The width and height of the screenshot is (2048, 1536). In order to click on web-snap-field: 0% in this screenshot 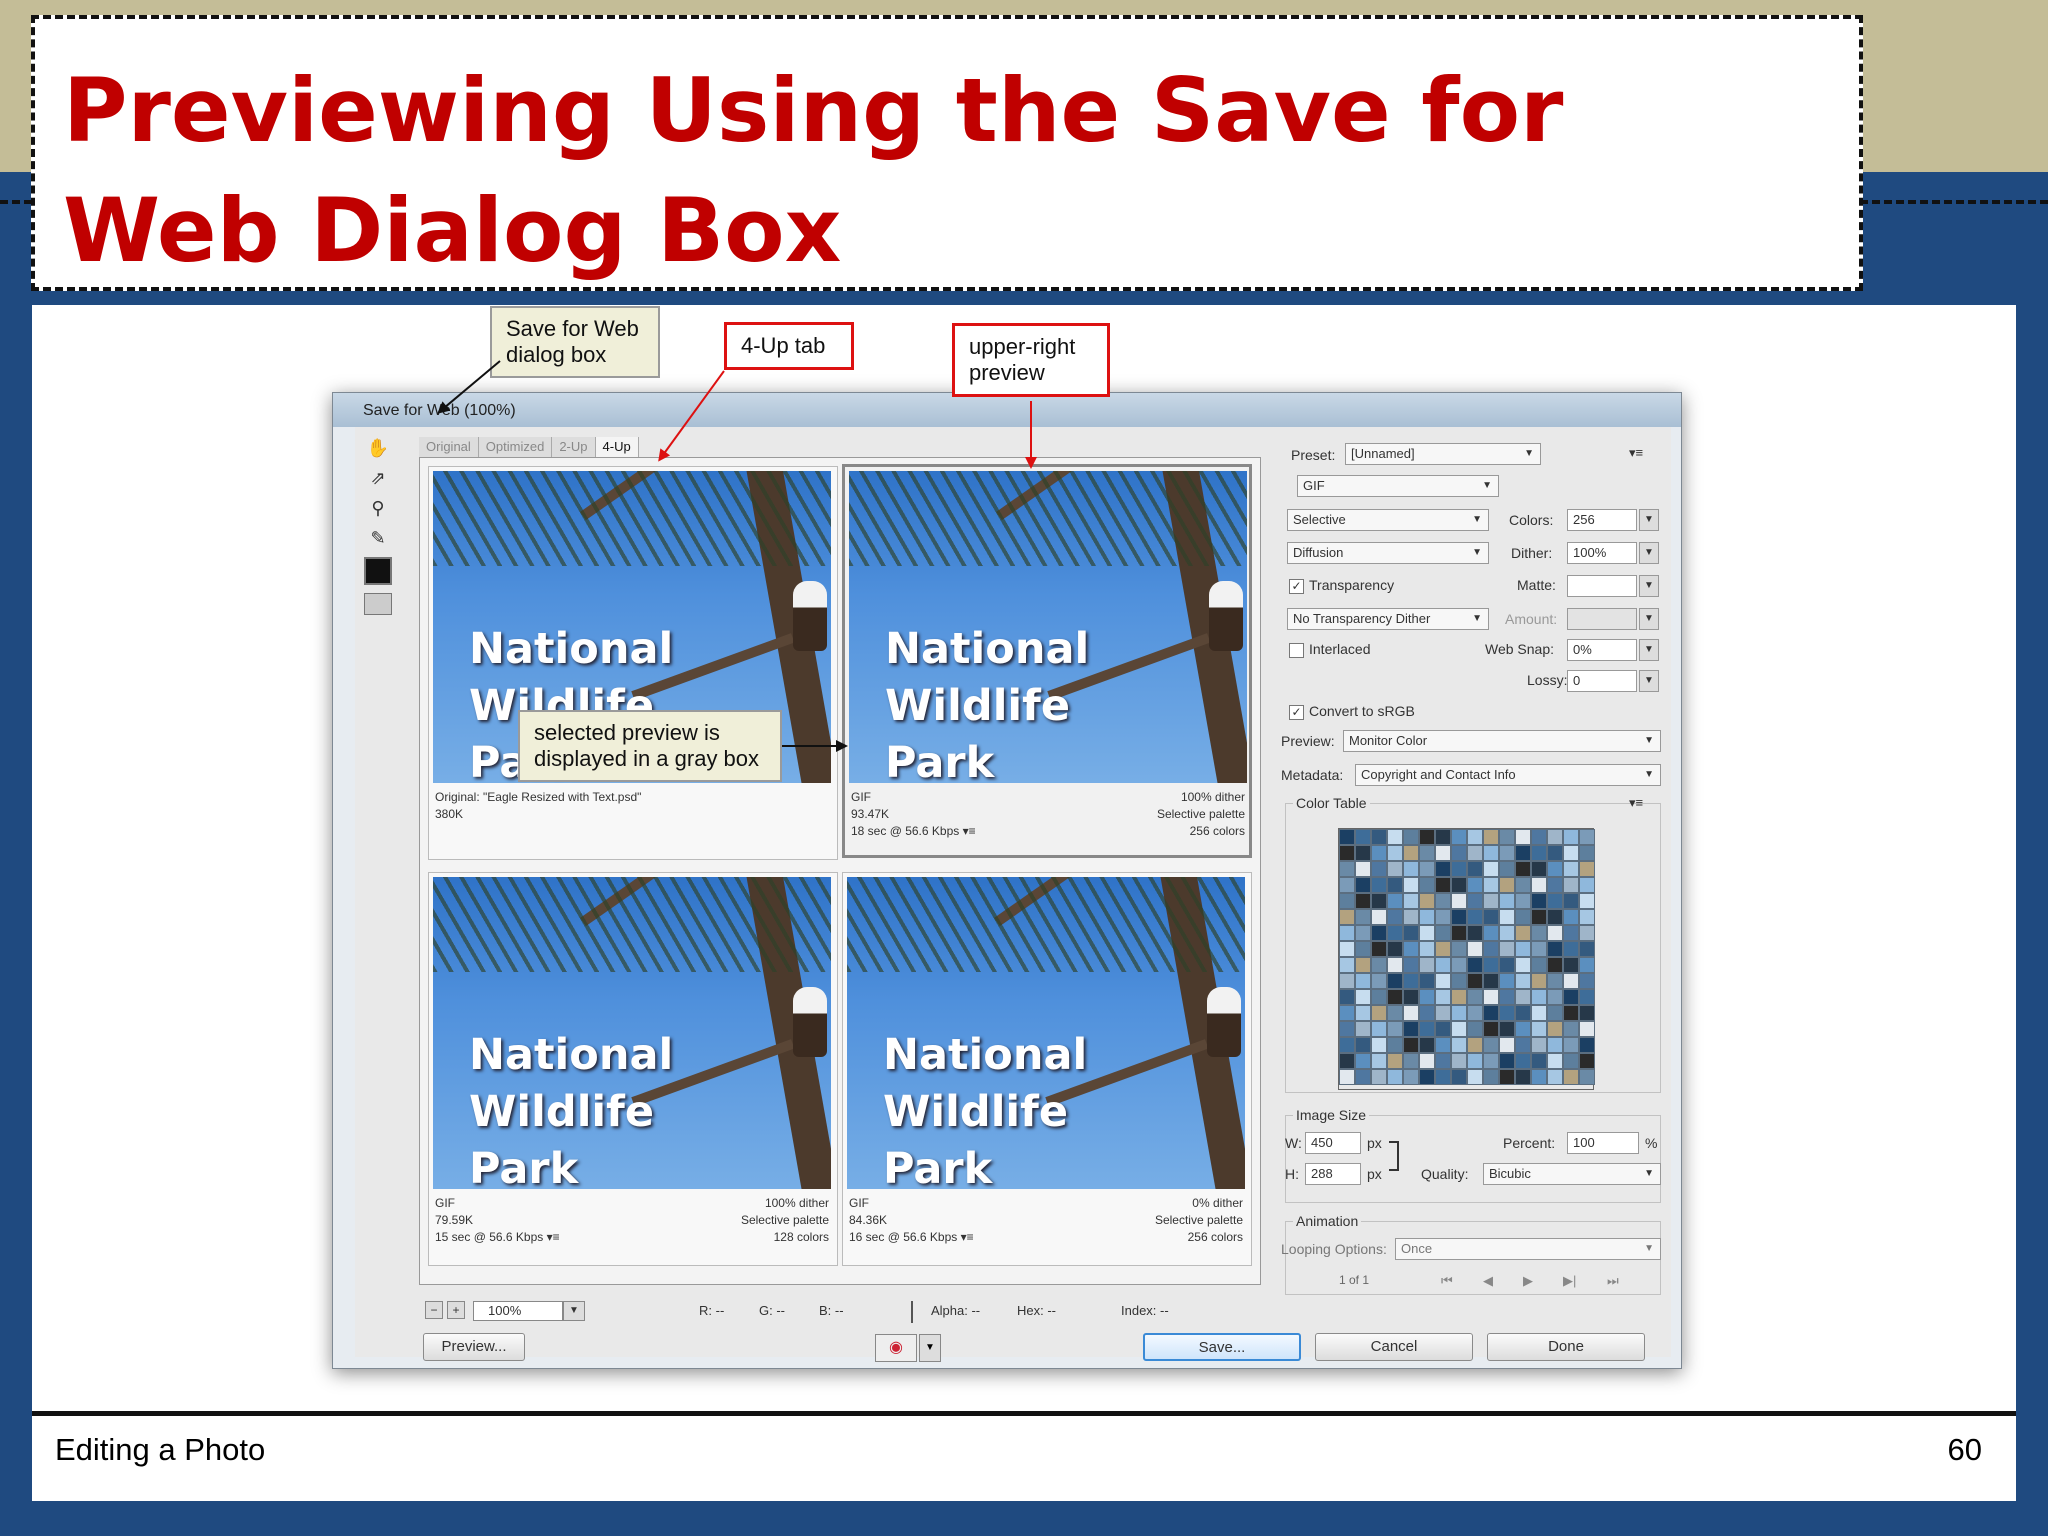, I will do `click(1602, 650)`.